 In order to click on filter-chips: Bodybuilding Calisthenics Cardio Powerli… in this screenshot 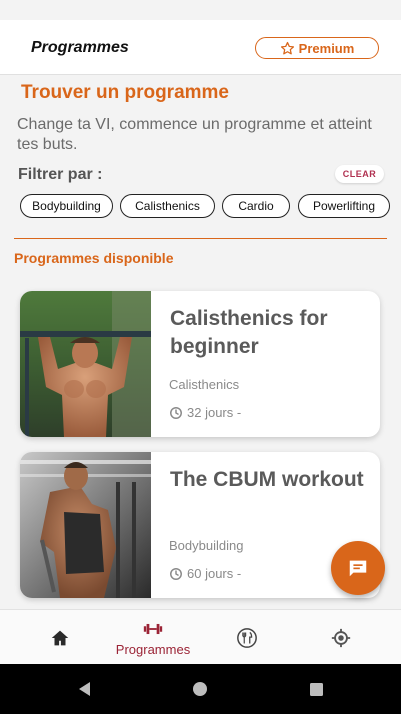, I will do `click(210, 206)`.